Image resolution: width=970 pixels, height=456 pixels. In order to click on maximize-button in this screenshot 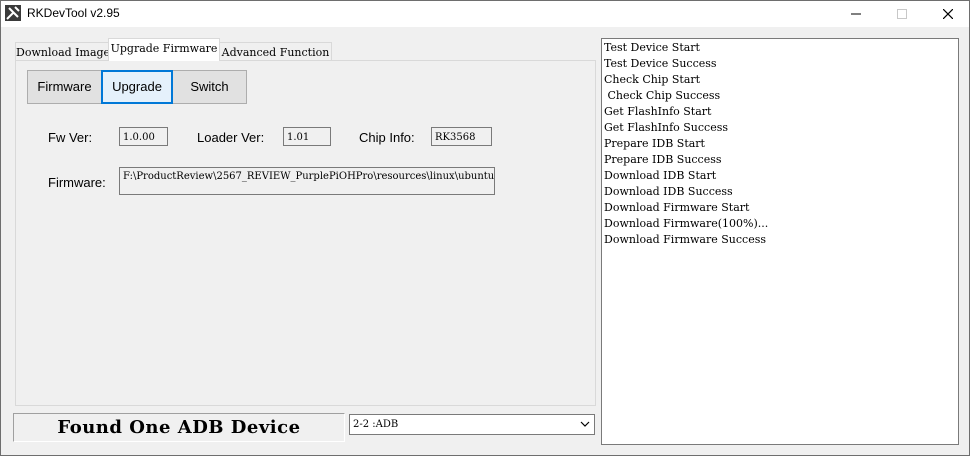, I will do `click(902, 14)`.